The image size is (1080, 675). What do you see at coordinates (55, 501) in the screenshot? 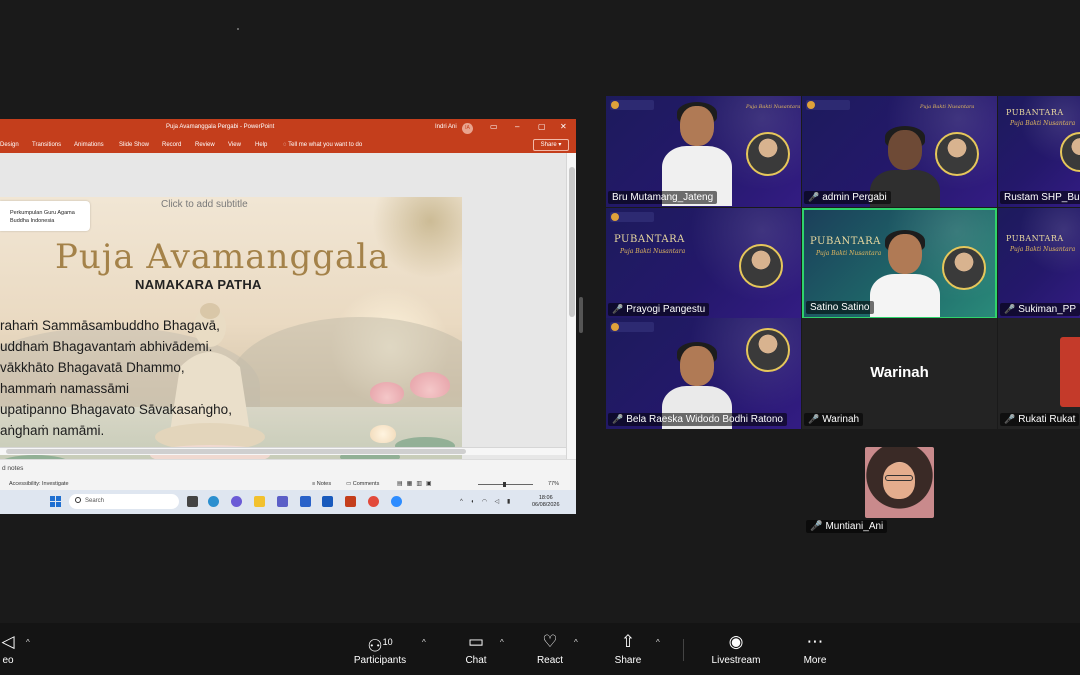
I see `windows-start-icon` at bounding box center [55, 501].